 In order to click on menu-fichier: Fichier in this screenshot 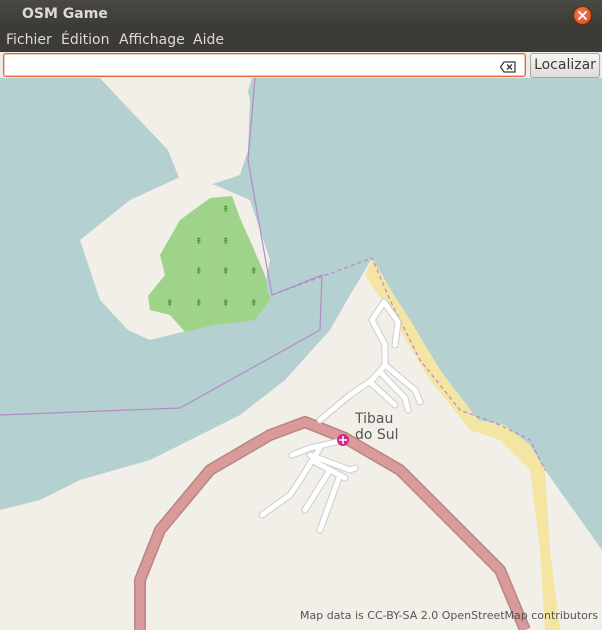, I will do `click(29, 40)`.